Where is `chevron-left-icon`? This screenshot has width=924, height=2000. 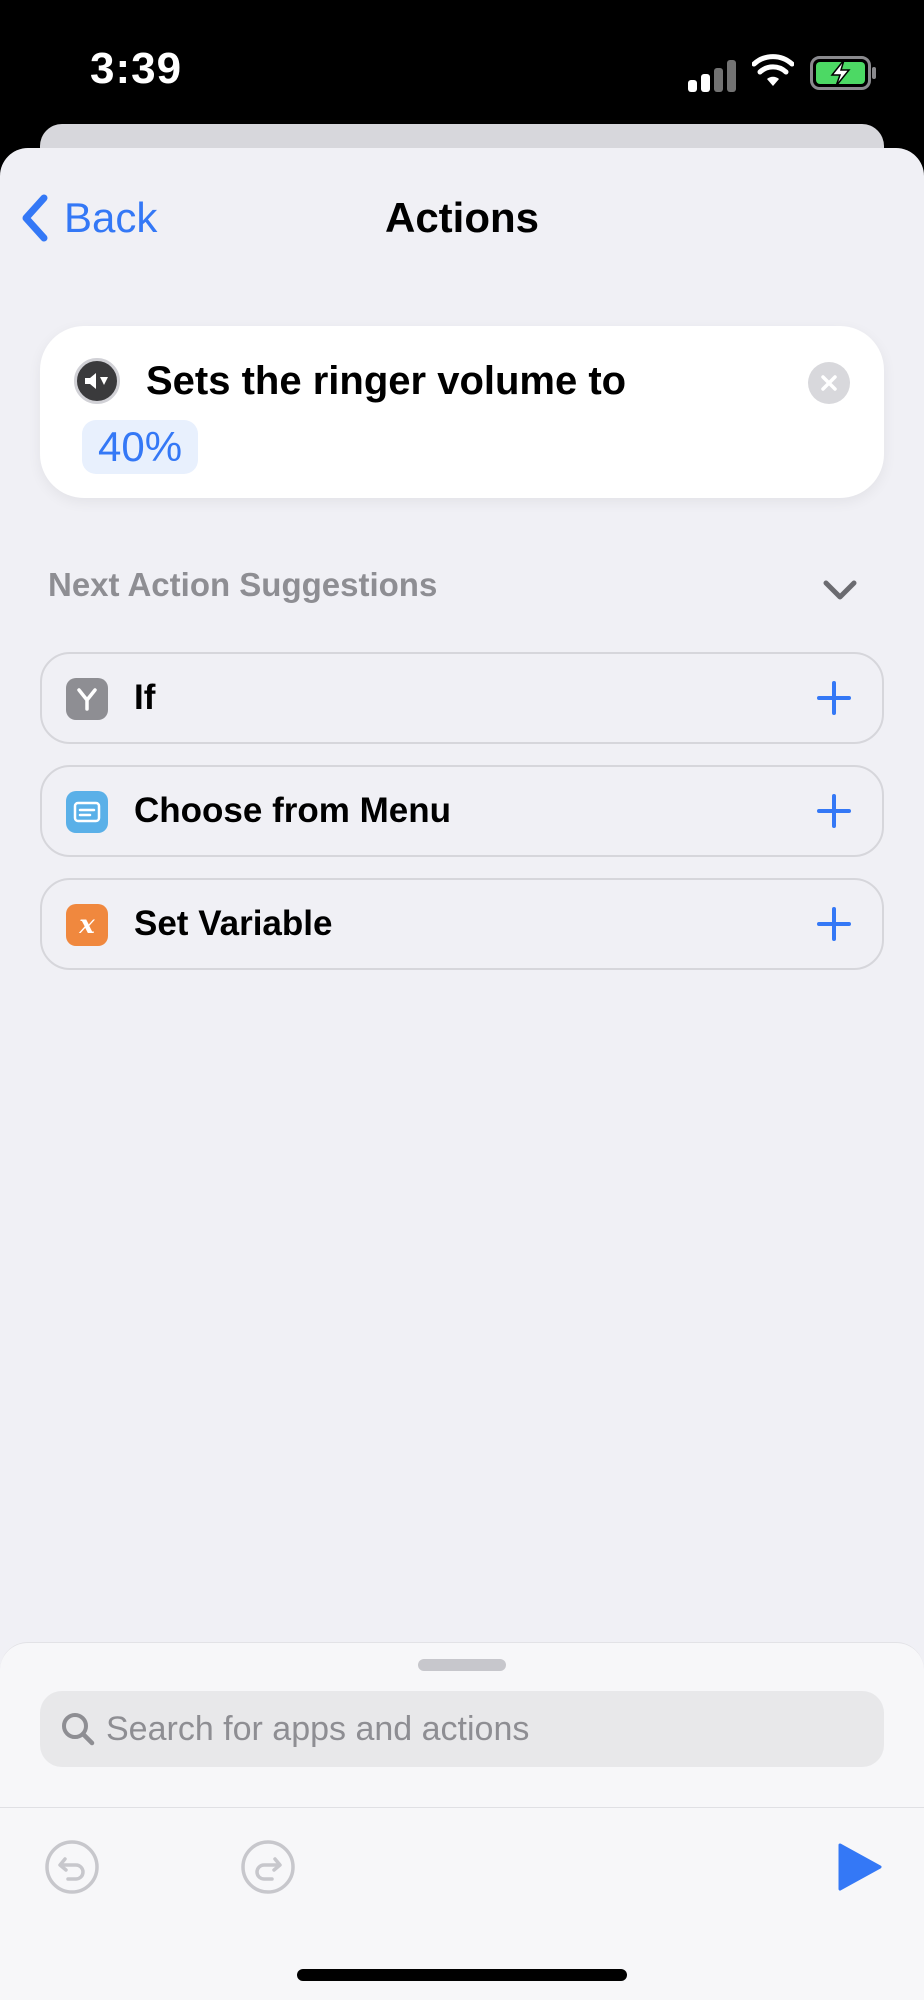
chevron-left-icon is located at coordinates (35, 218).